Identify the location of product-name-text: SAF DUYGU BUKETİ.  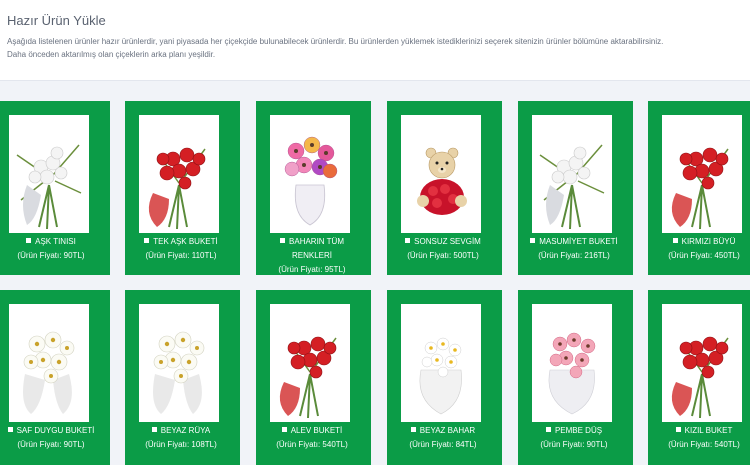
(55, 430).